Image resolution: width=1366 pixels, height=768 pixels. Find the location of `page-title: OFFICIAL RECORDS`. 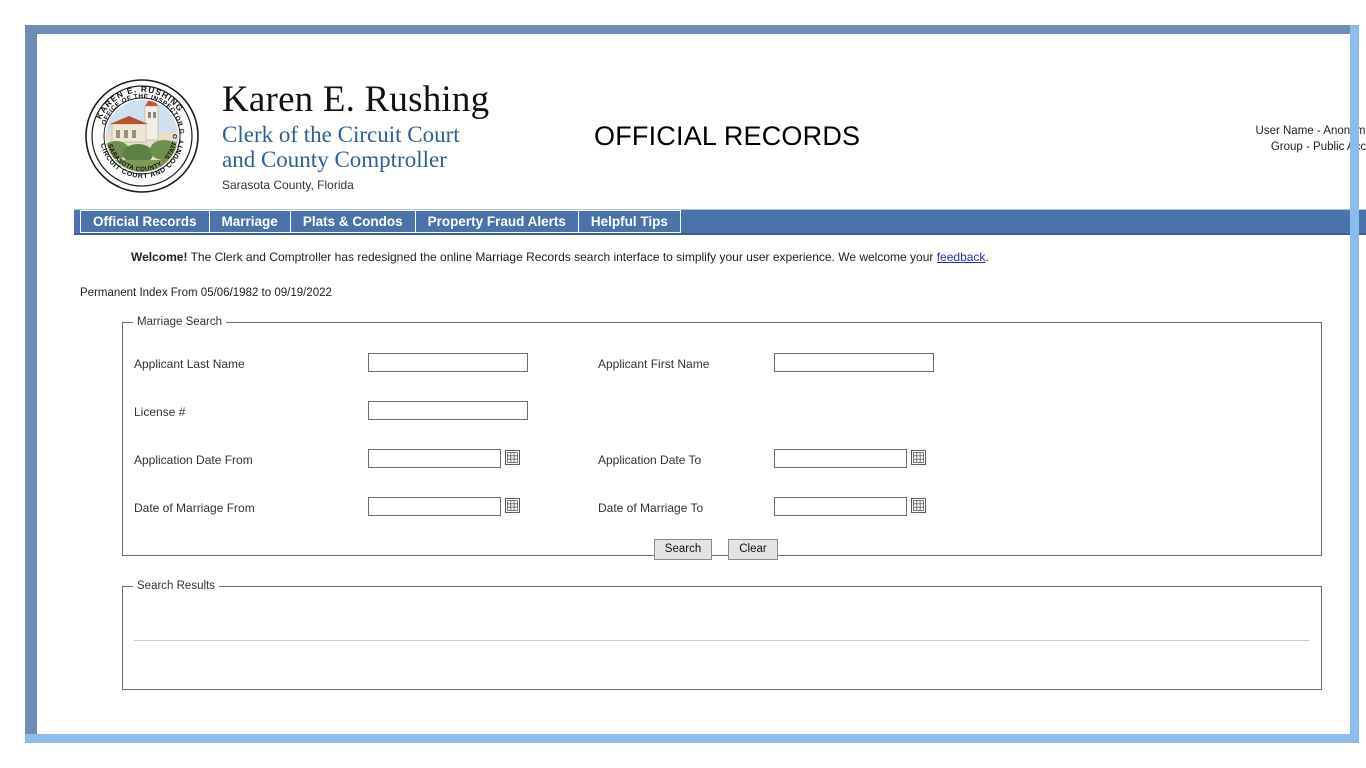

page-title: OFFICIAL RECORDS is located at coordinates (727, 136).